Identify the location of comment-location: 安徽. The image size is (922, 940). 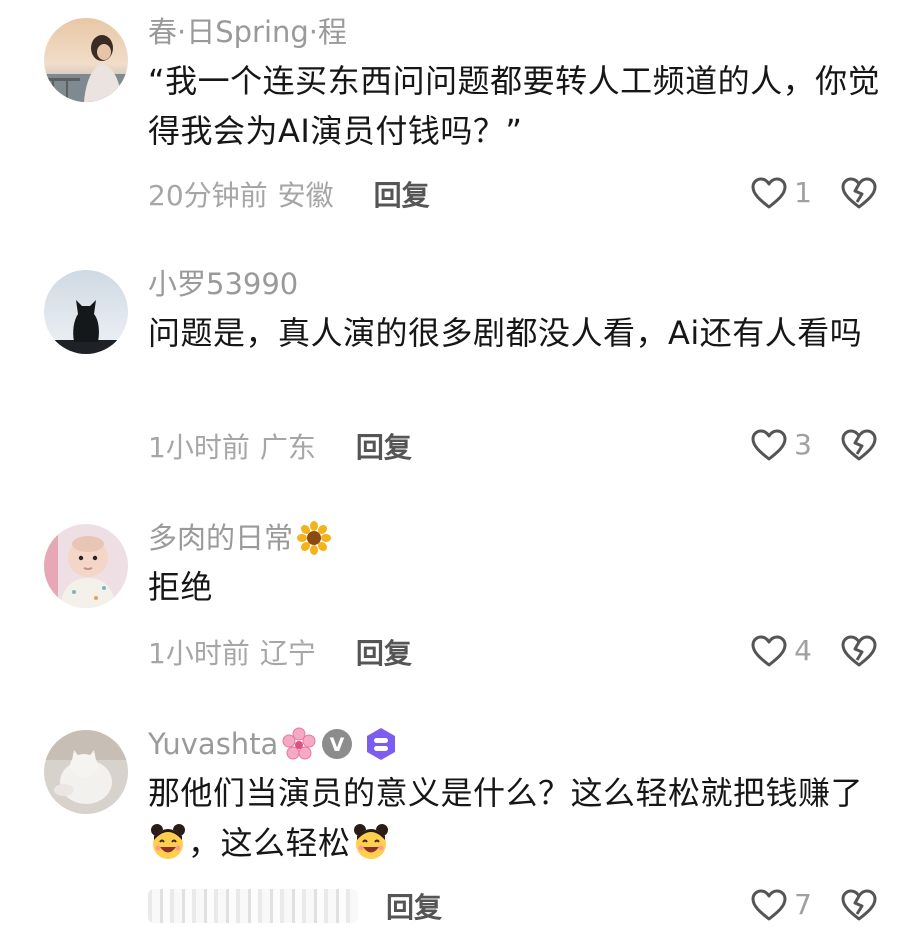
(305, 195).